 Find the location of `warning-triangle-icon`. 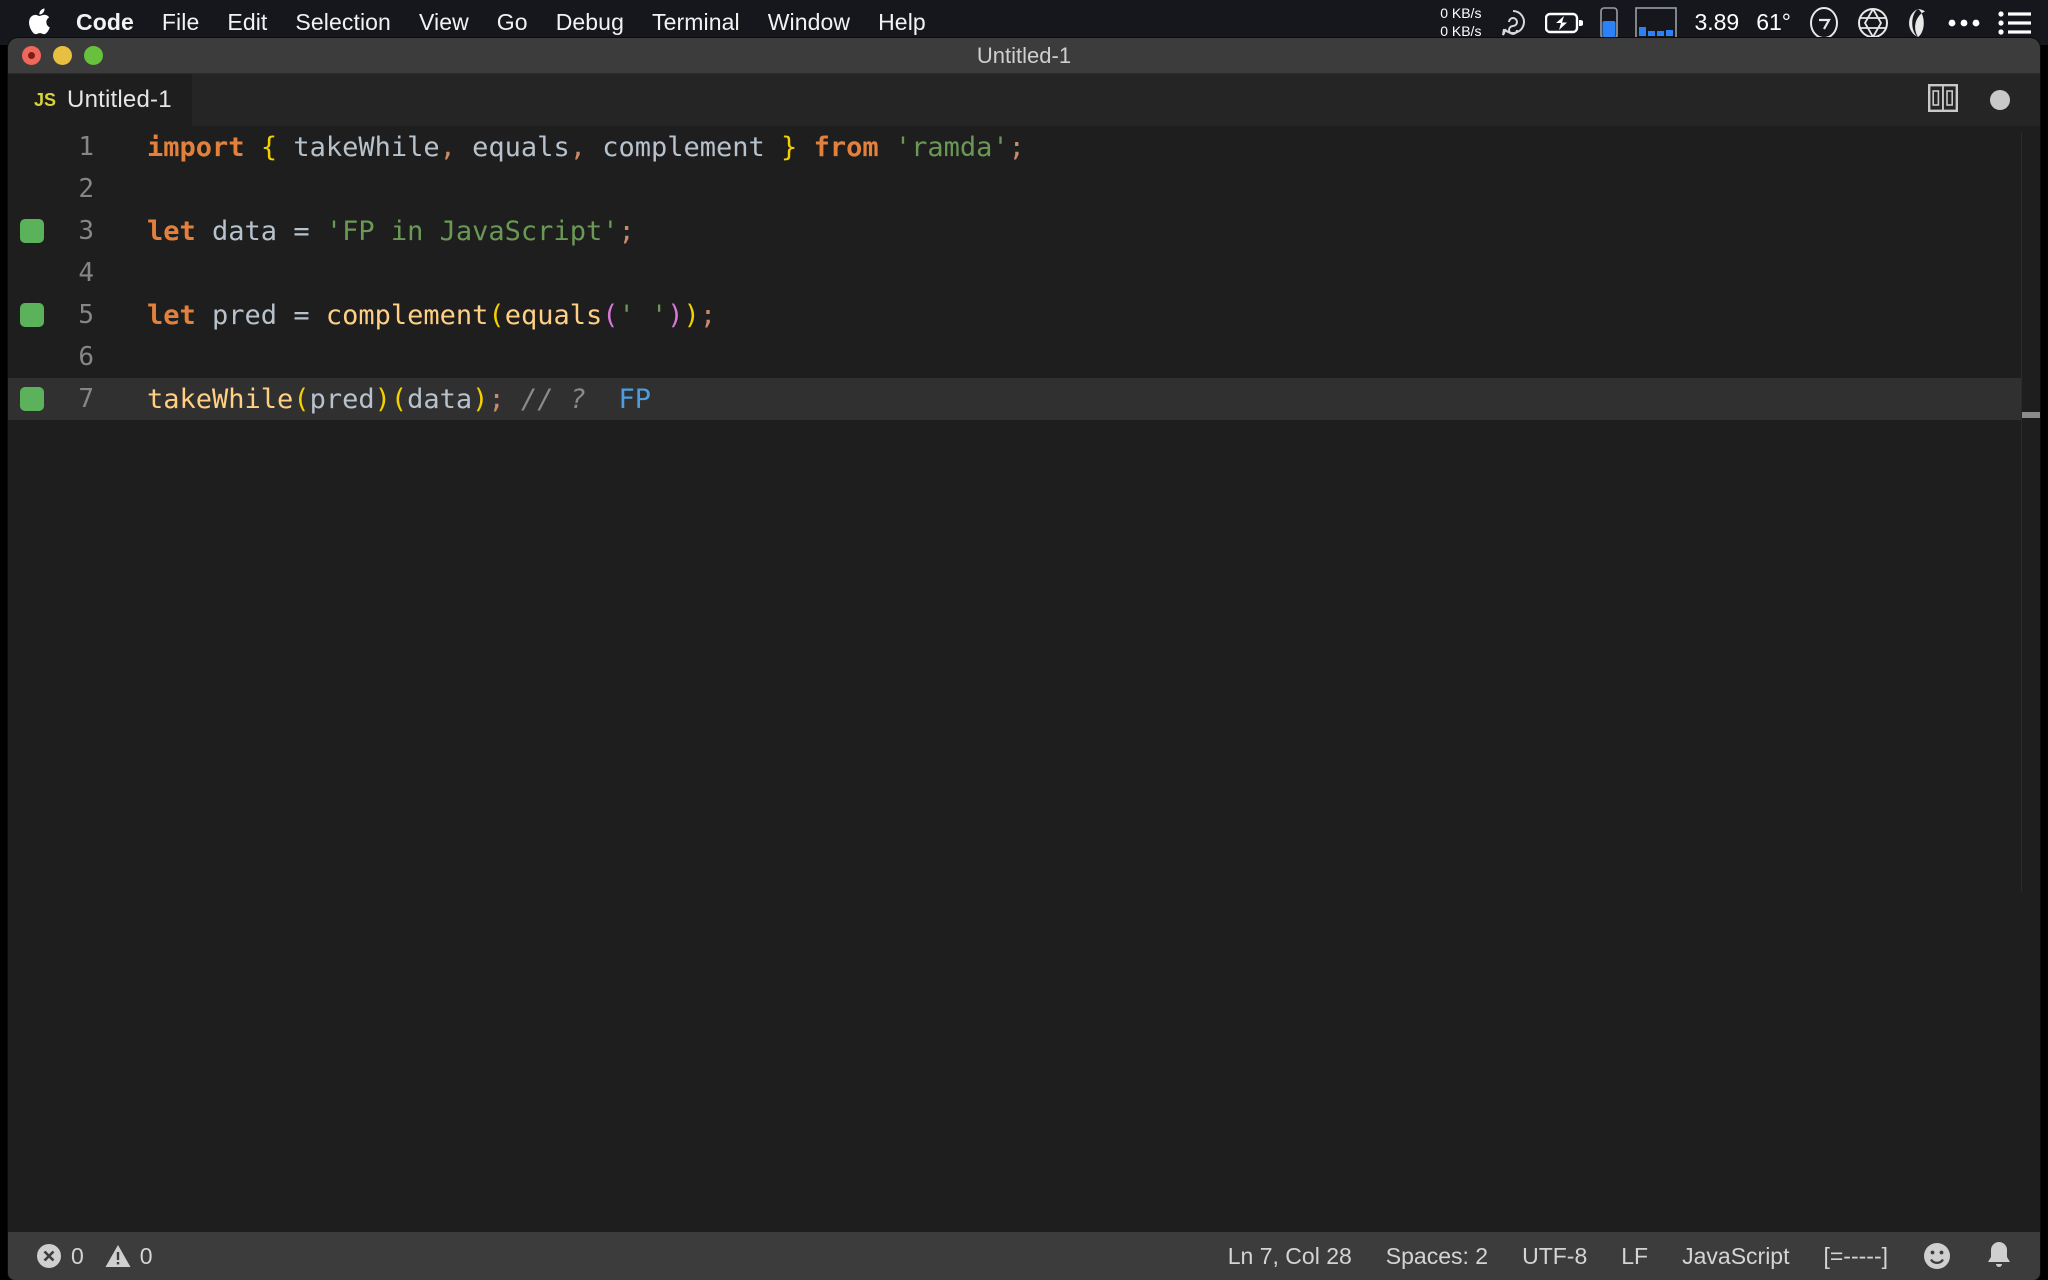

warning-triangle-icon is located at coordinates (118, 1256).